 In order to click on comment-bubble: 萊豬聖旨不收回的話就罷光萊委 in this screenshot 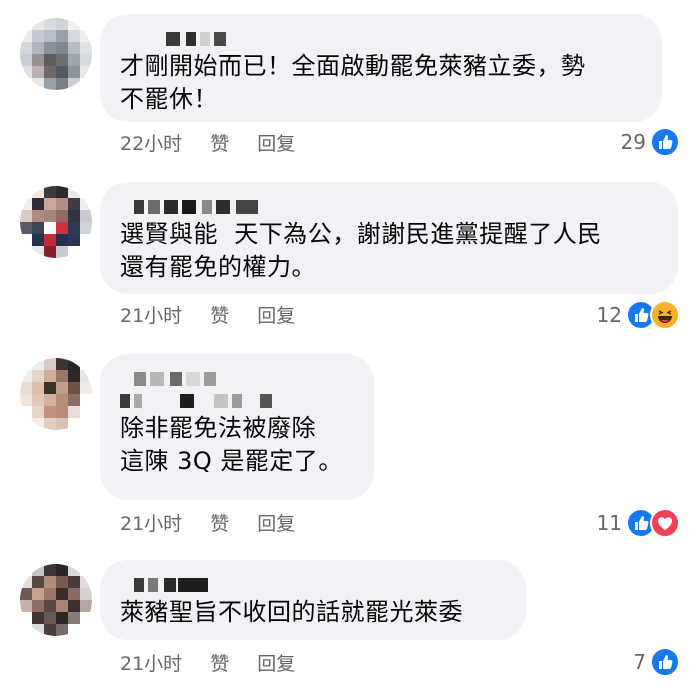, I will do `click(313, 600)`.